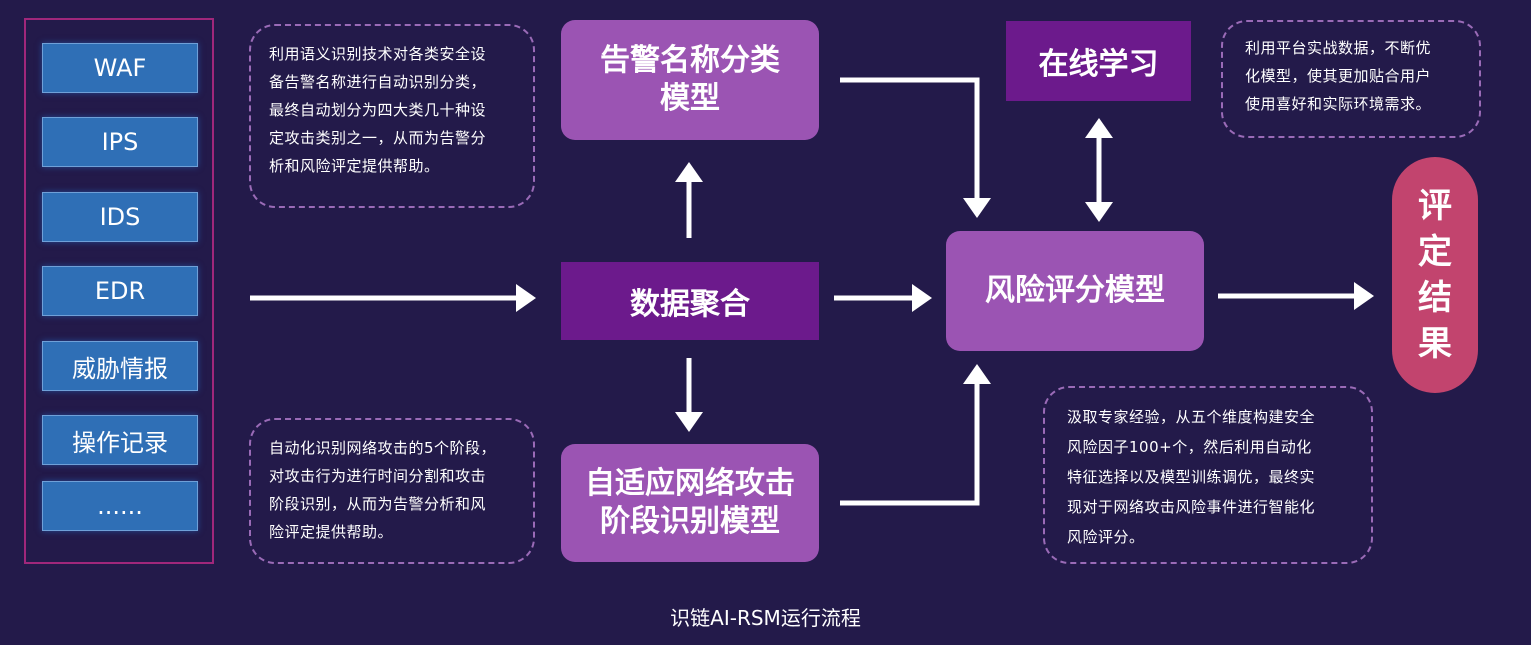 This screenshot has height=645, width=1531. What do you see at coordinates (910, 138) in the screenshot?
I see `arrow-alert-model-to-risk-model` at bounding box center [910, 138].